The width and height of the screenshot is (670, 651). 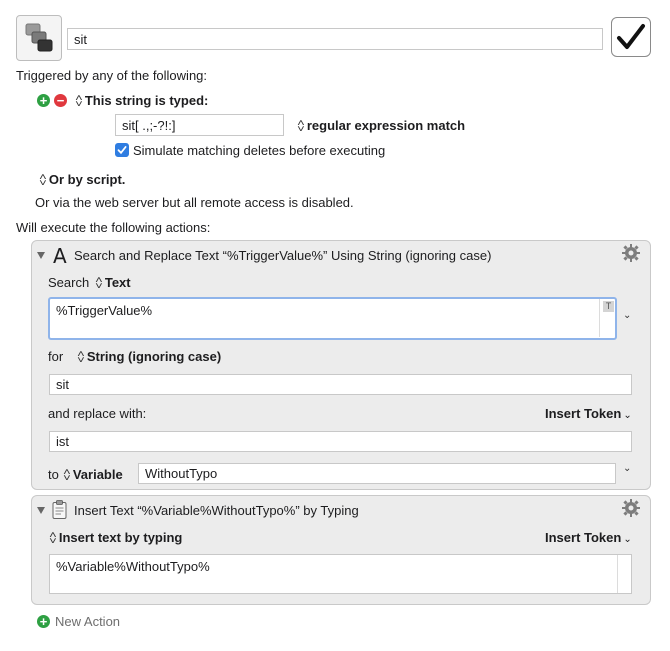 What do you see at coordinates (340, 384) in the screenshot?
I see `search-for-field: sit` at bounding box center [340, 384].